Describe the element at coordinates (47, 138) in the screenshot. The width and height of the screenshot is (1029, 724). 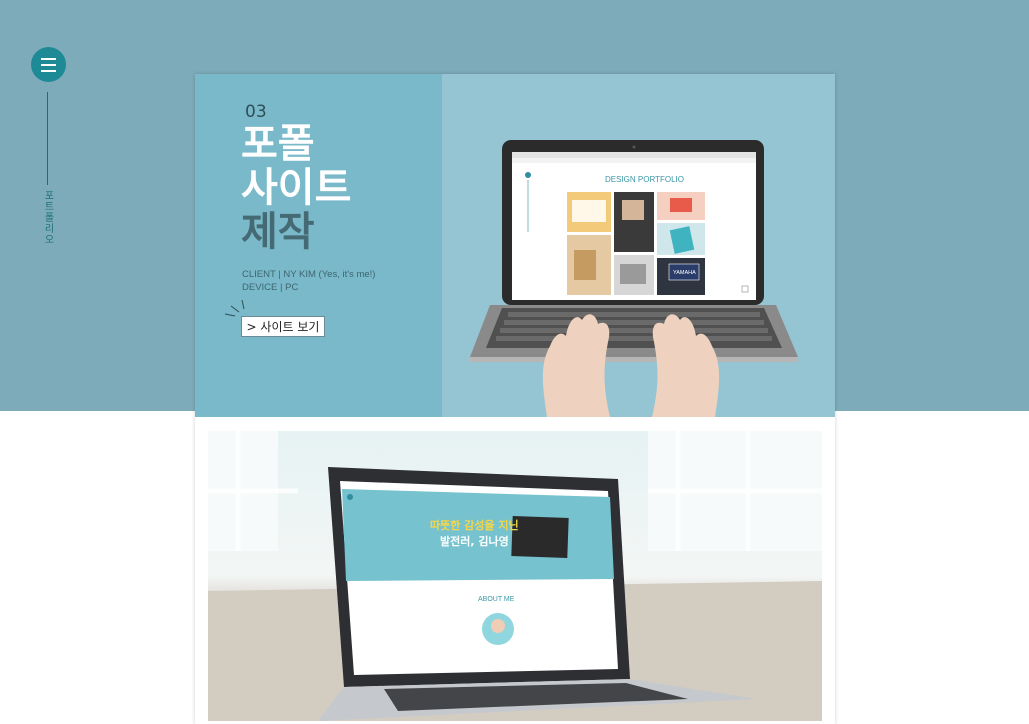
I see `sidebar-divider` at that location.